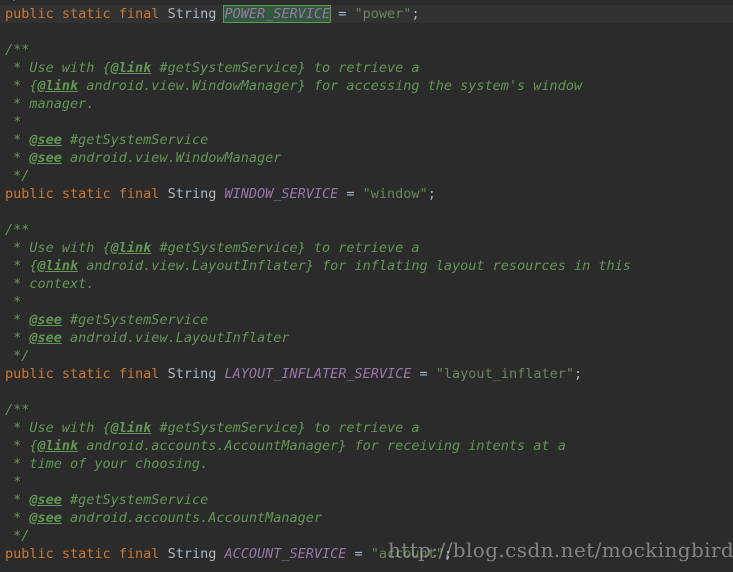  What do you see at coordinates (366, 104) in the screenshot?
I see `line-window-doc-3: * manager.` at bounding box center [366, 104].